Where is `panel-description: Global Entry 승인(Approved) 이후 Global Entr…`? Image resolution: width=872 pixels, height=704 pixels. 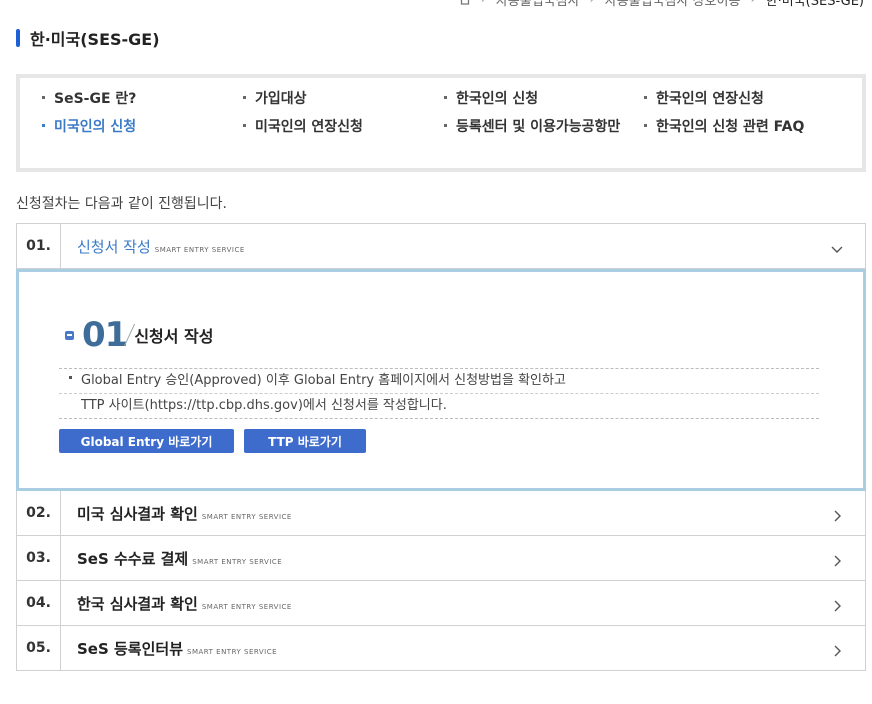 panel-description: Global Entry 승인(Approved) 이후 Global Entr… is located at coordinates (439, 393).